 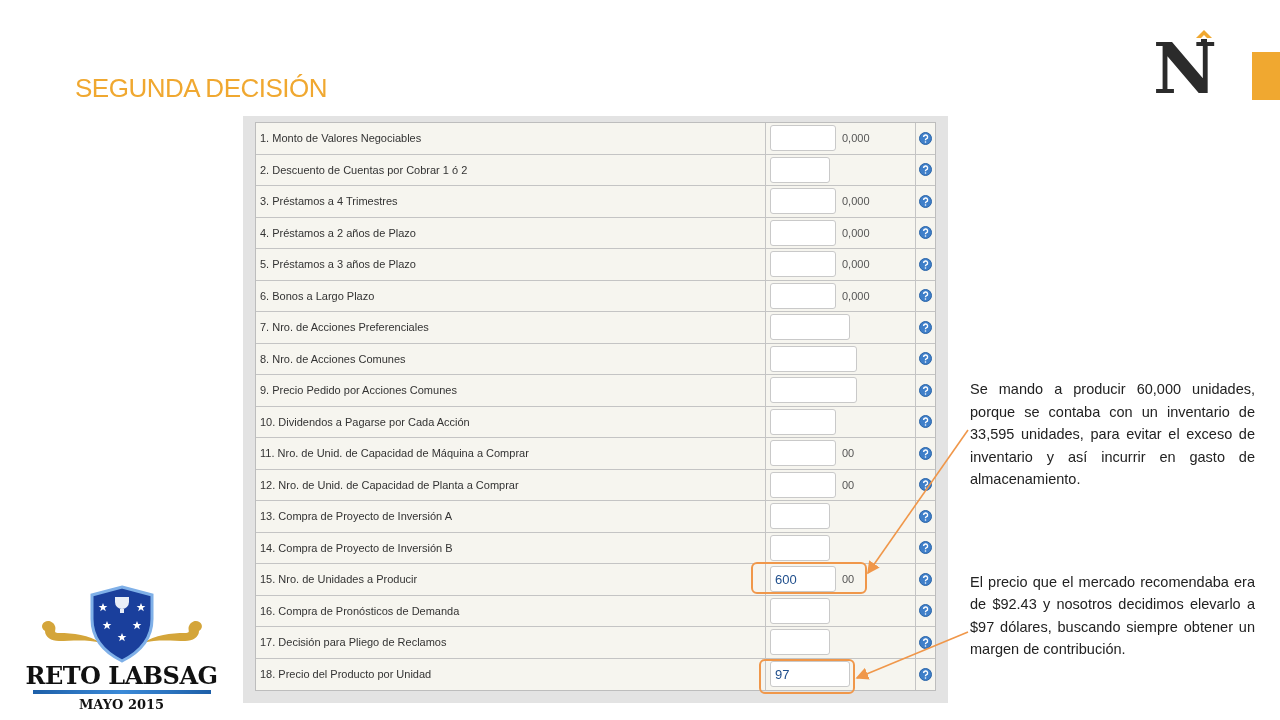 What do you see at coordinates (810, 674) in the screenshot?
I see `input-field: 97` at bounding box center [810, 674].